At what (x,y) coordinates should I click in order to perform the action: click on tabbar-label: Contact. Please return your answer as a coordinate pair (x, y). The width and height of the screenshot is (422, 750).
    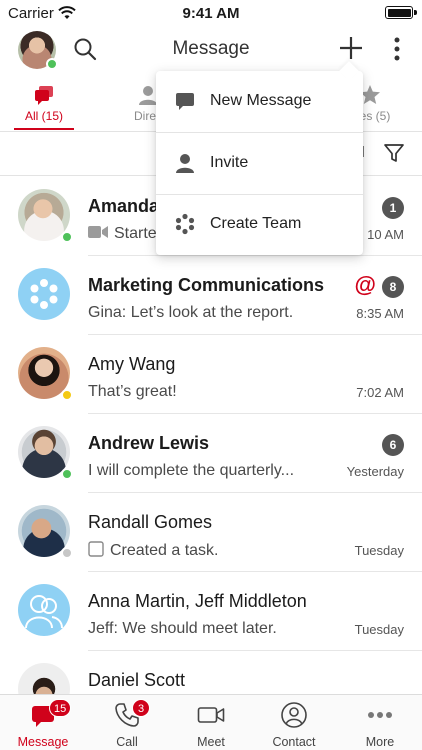
    Looking at the image, I should click on (294, 742).